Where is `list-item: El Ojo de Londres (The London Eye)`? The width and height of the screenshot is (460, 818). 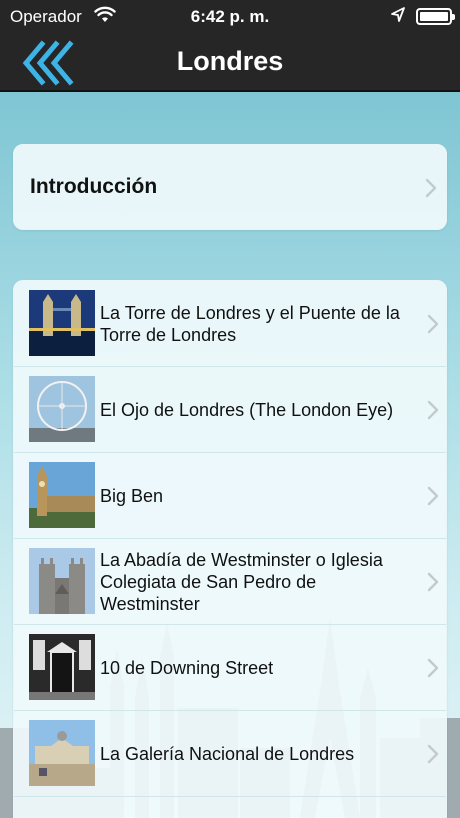
list-item: El Ojo de Londres (The London Eye) is located at coordinates (230, 410).